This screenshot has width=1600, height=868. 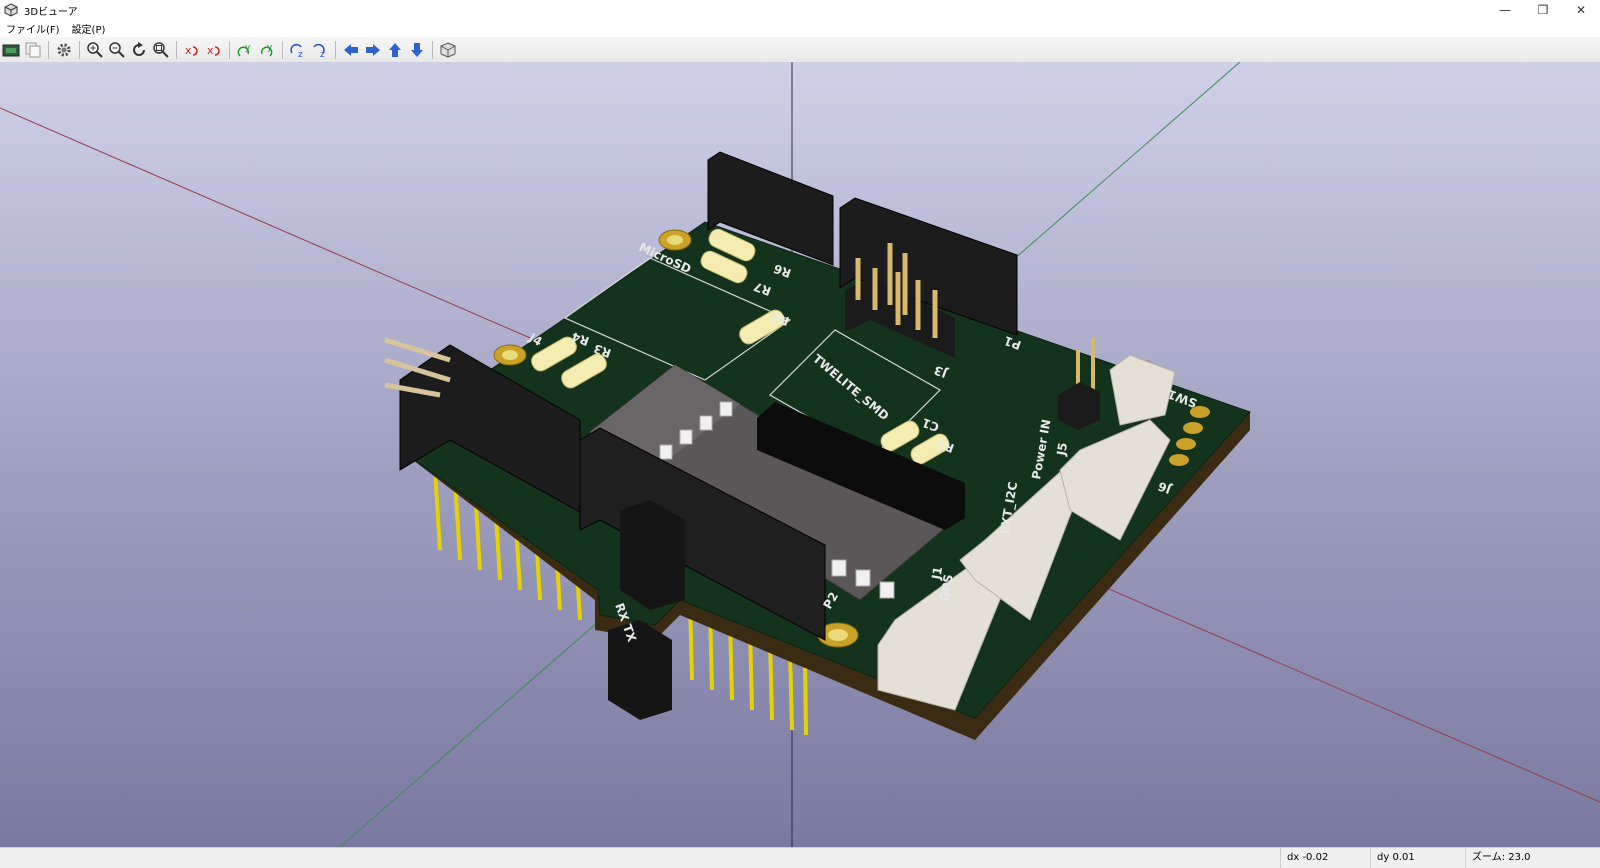 I want to click on zoom-in-icon, so click(x=95, y=50).